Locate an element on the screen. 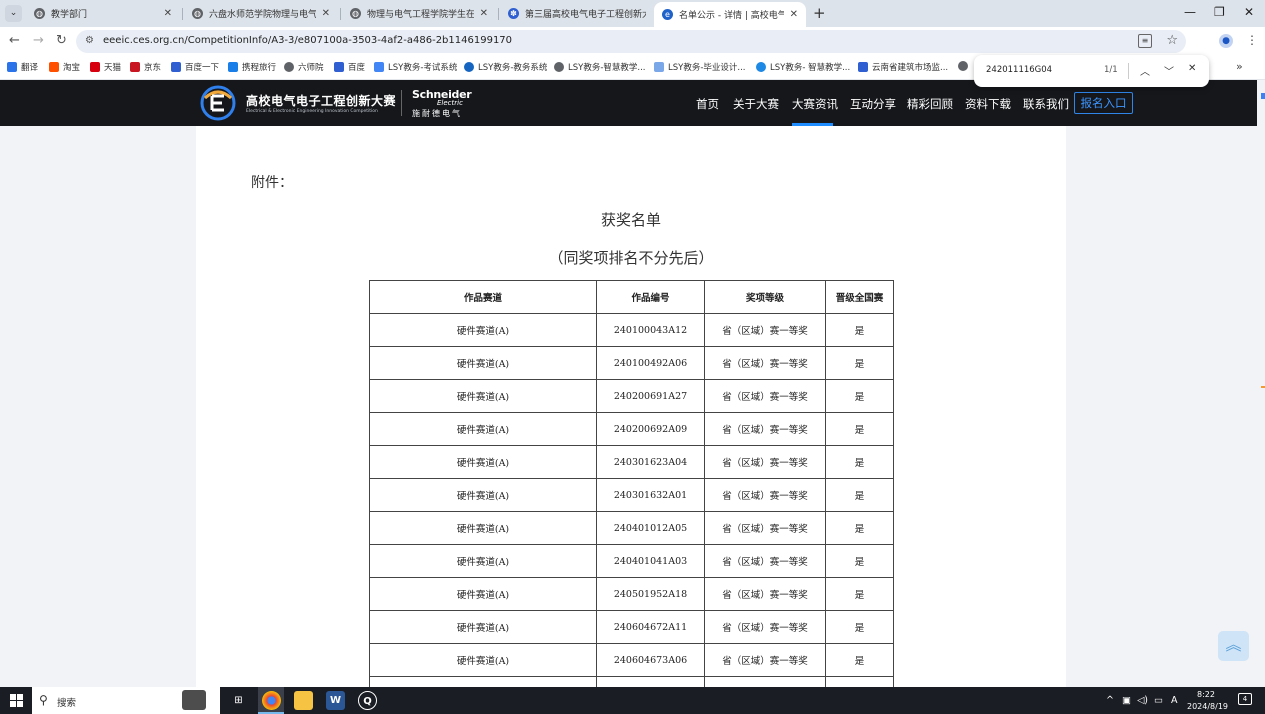 This screenshot has height=714, width=1265. page-icon: ≡ is located at coordinates (1145, 41).